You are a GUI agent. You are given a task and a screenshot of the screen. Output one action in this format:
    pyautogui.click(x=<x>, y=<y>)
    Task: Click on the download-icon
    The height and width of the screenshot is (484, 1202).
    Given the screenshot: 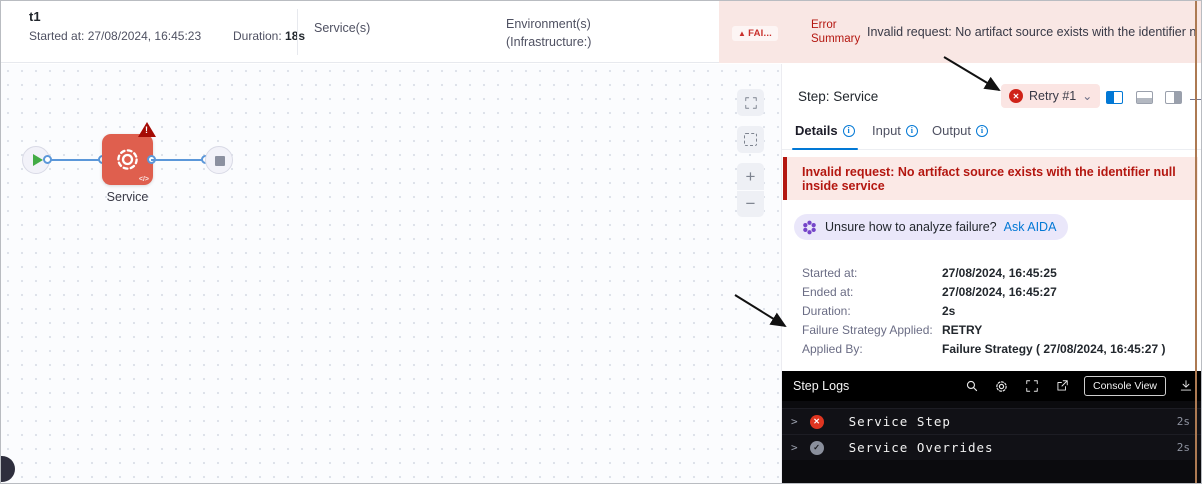 What is the action you would take?
    pyautogui.click(x=1186, y=386)
    